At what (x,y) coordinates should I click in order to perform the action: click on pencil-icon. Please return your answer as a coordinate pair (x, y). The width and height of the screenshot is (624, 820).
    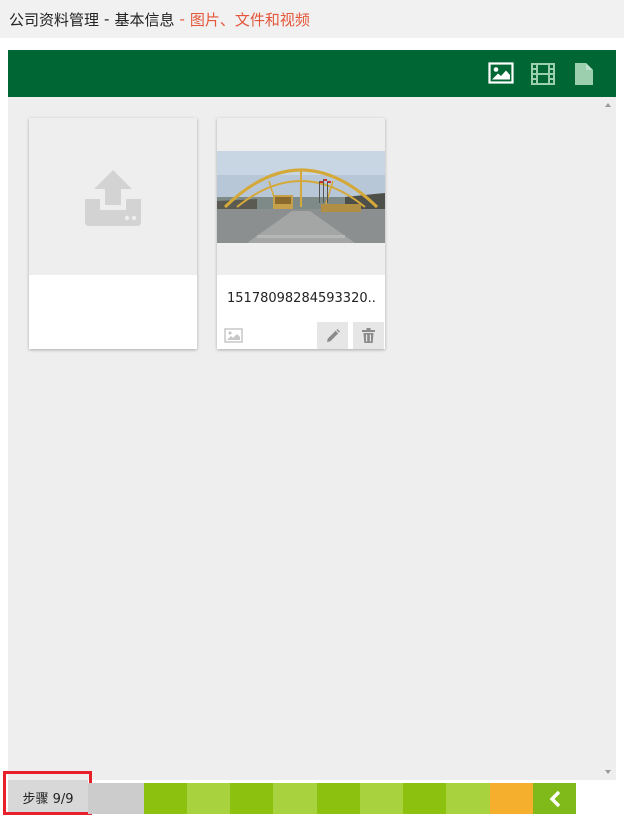
    Looking at the image, I should click on (333, 335).